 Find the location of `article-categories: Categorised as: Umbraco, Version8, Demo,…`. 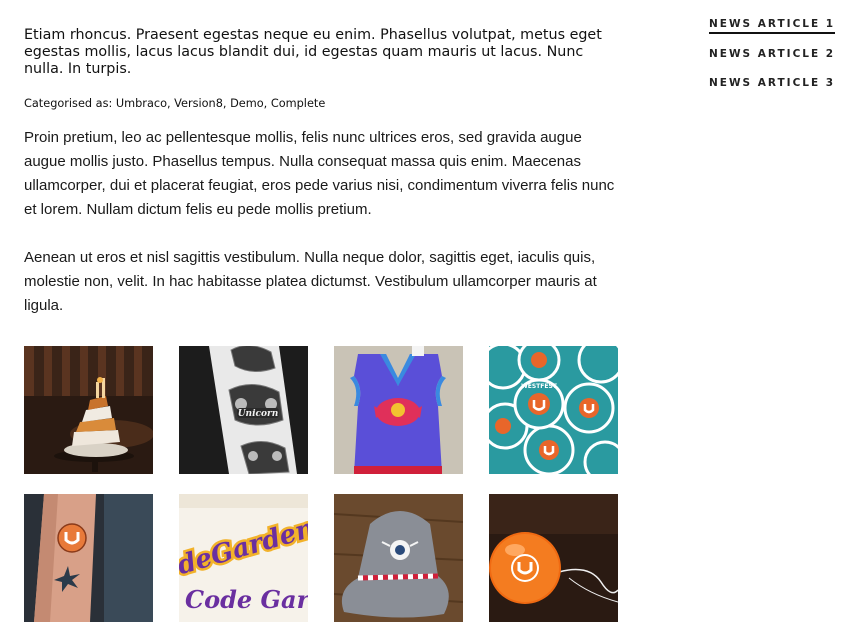

article-categories: Categorised as: Umbraco, Version8, Demo,… is located at coordinates (175, 103).